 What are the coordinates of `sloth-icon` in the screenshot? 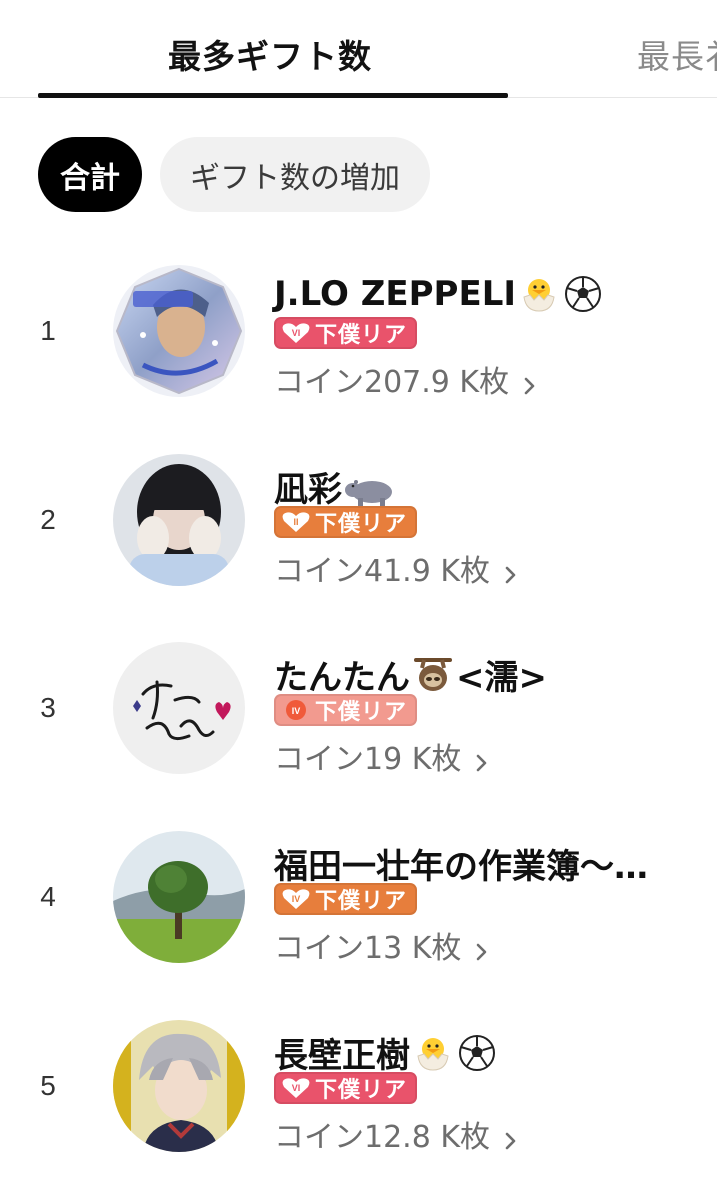 It's located at (433, 675).